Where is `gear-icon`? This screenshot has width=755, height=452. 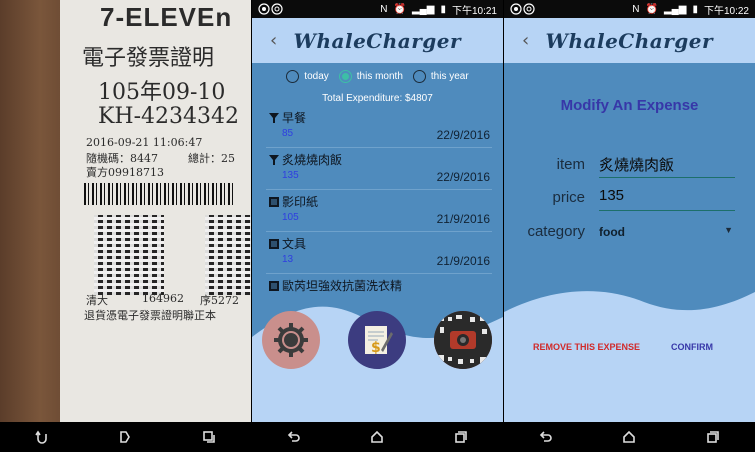 gear-icon is located at coordinates (291, 340).